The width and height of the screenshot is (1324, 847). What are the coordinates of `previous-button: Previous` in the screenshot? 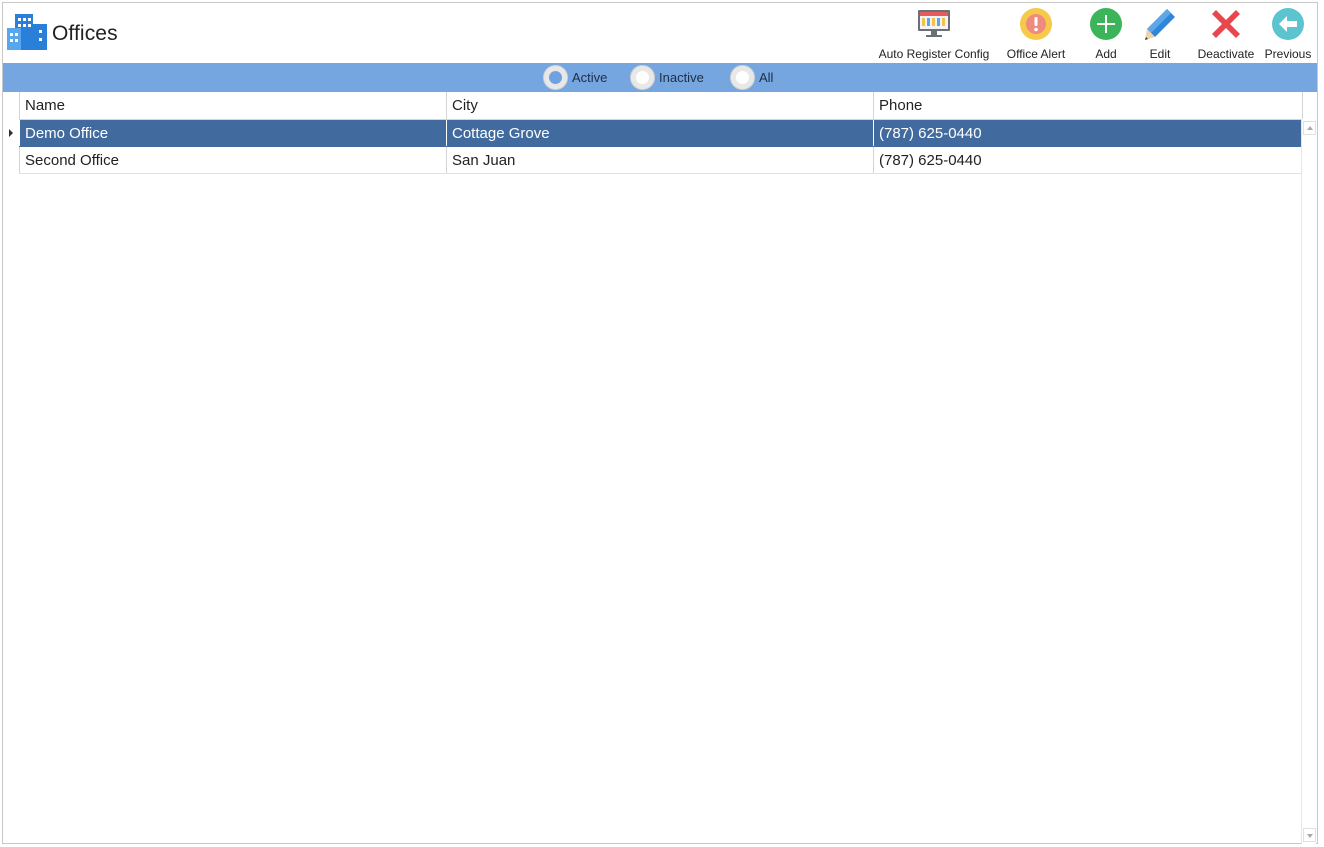 It's located at (1288, 34).